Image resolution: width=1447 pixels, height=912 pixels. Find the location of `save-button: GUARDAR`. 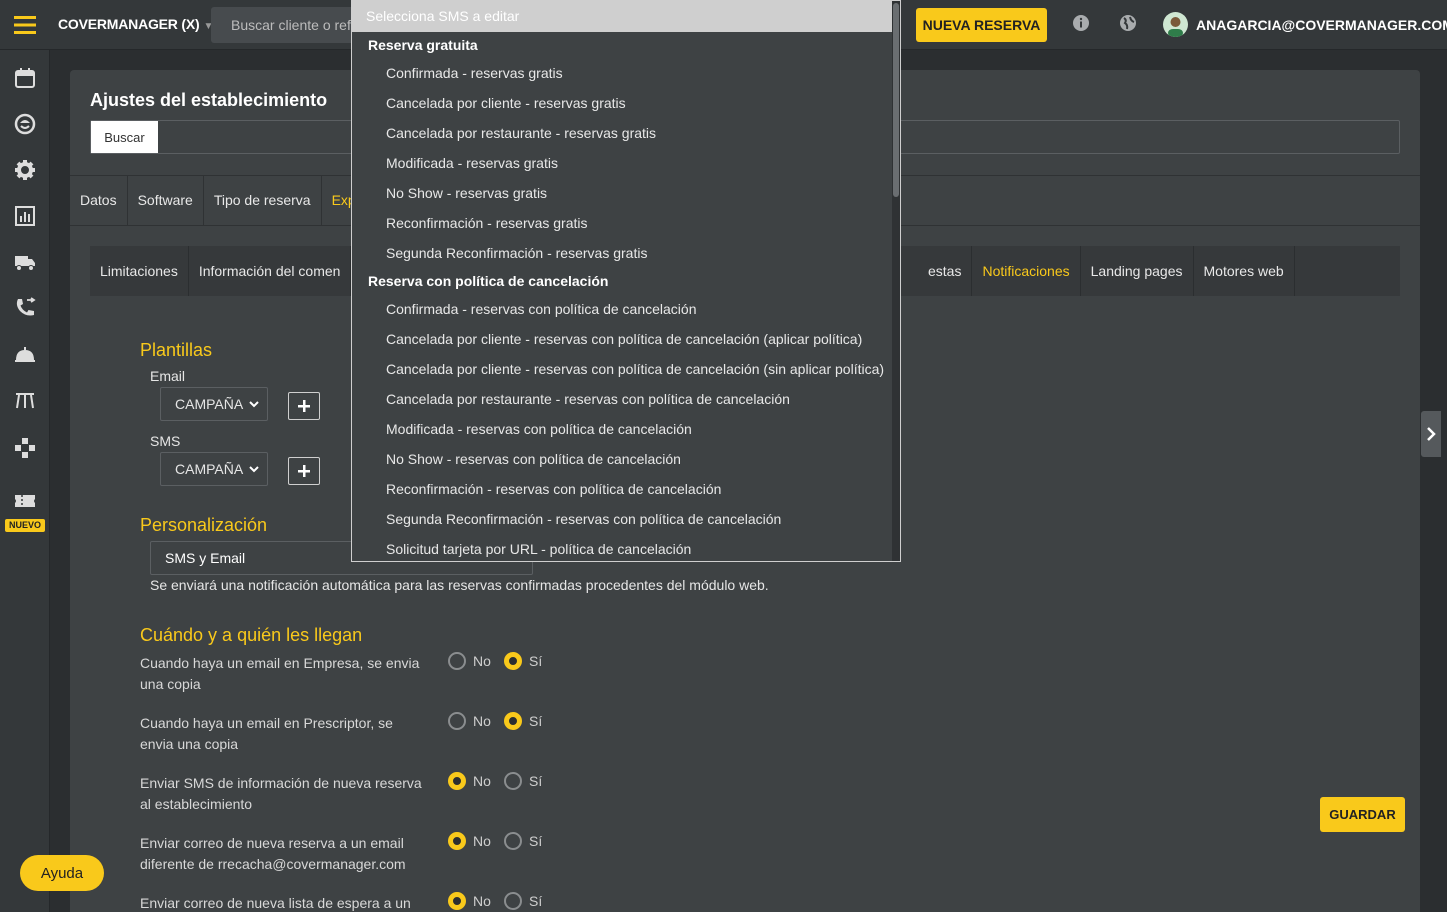

save-button: GUARDAR is located at coordinates (1362, 814).